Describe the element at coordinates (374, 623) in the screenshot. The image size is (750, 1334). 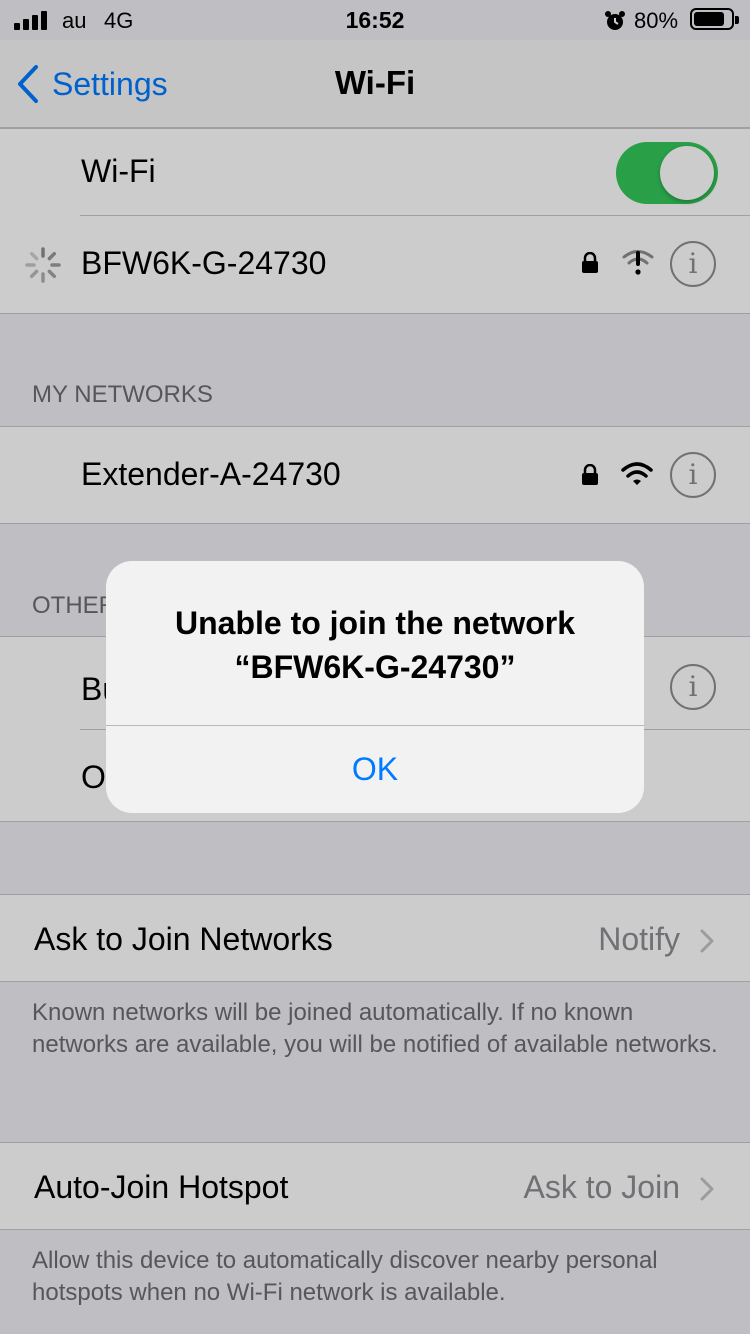
I see `alert-title-line1: Unable to join the network` at that location.